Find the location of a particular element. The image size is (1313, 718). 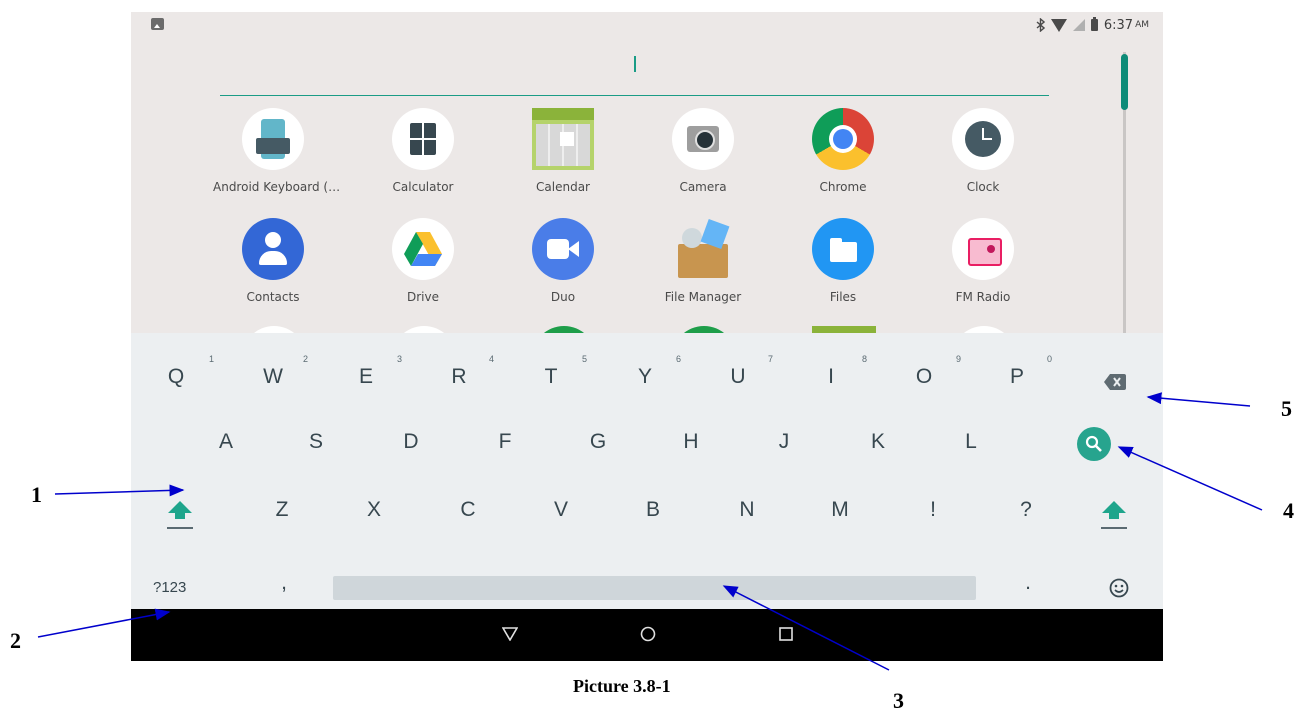

figure-caption: Picture 3.8-1 is located at coordinates (622, 686).